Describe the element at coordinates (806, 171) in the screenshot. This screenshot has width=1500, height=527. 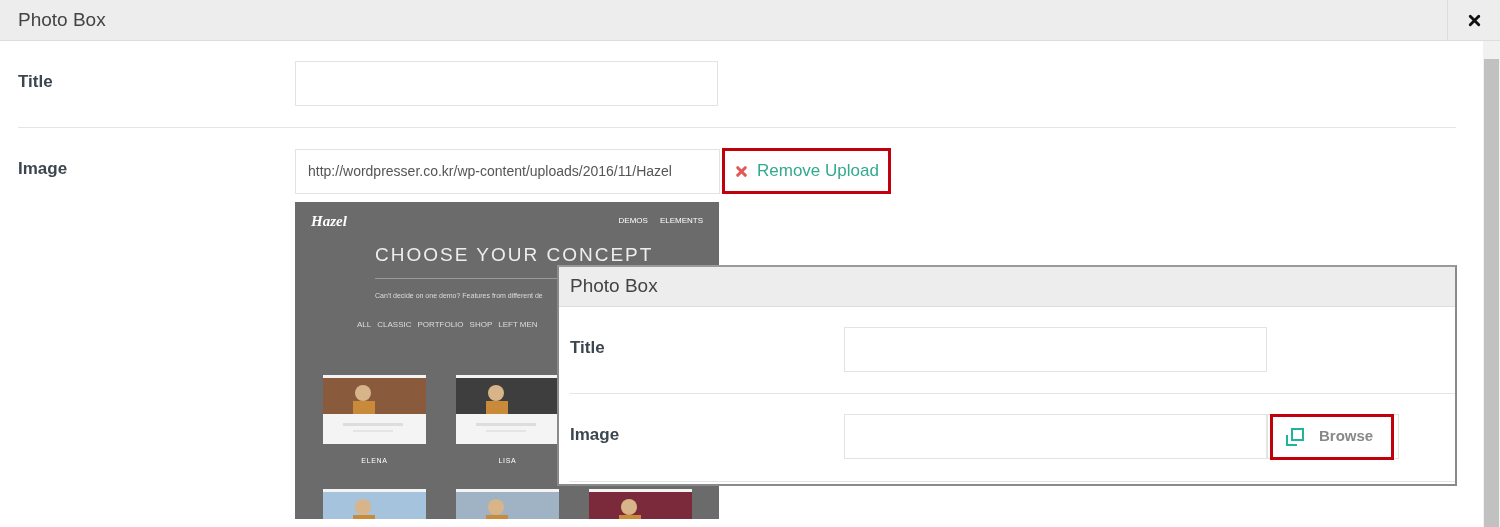
I see `remove-upload-link: Remove Upload` at that location.